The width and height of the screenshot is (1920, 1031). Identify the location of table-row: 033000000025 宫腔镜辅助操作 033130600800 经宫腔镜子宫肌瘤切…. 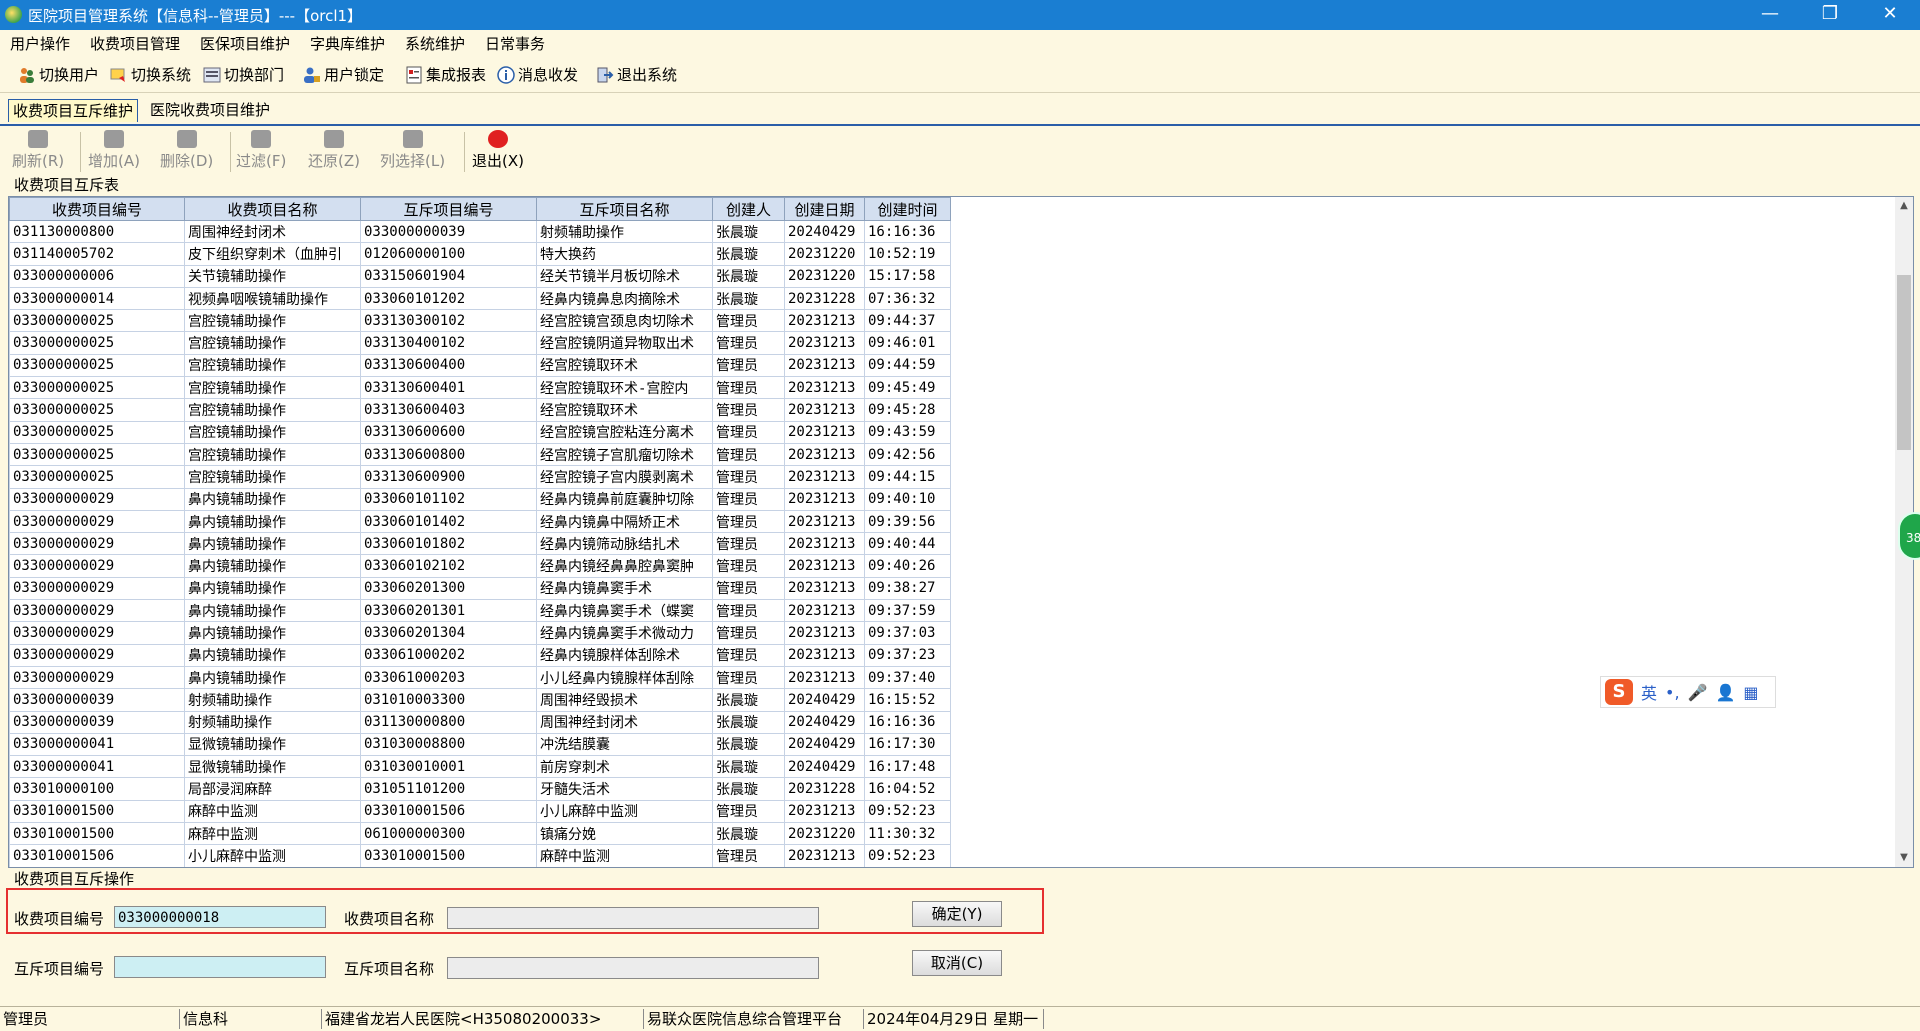
(480, 454).